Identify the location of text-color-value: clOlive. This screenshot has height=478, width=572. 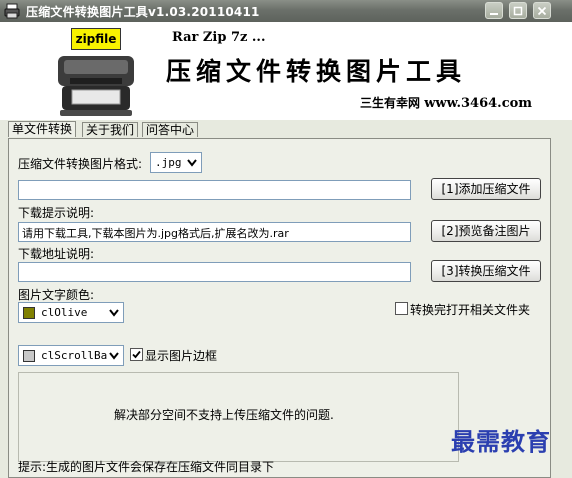
(64, 312).